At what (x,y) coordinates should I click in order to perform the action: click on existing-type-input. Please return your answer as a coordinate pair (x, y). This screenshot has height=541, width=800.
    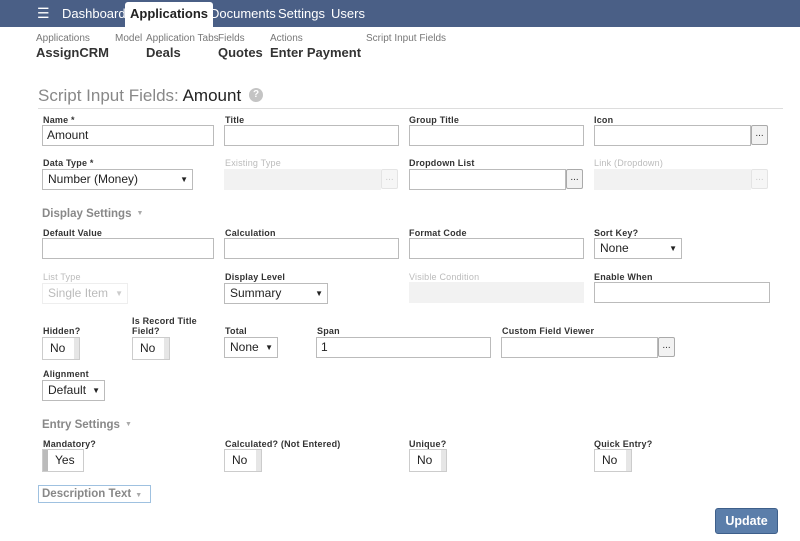
    Looking at the image, I should click on (302, 179).